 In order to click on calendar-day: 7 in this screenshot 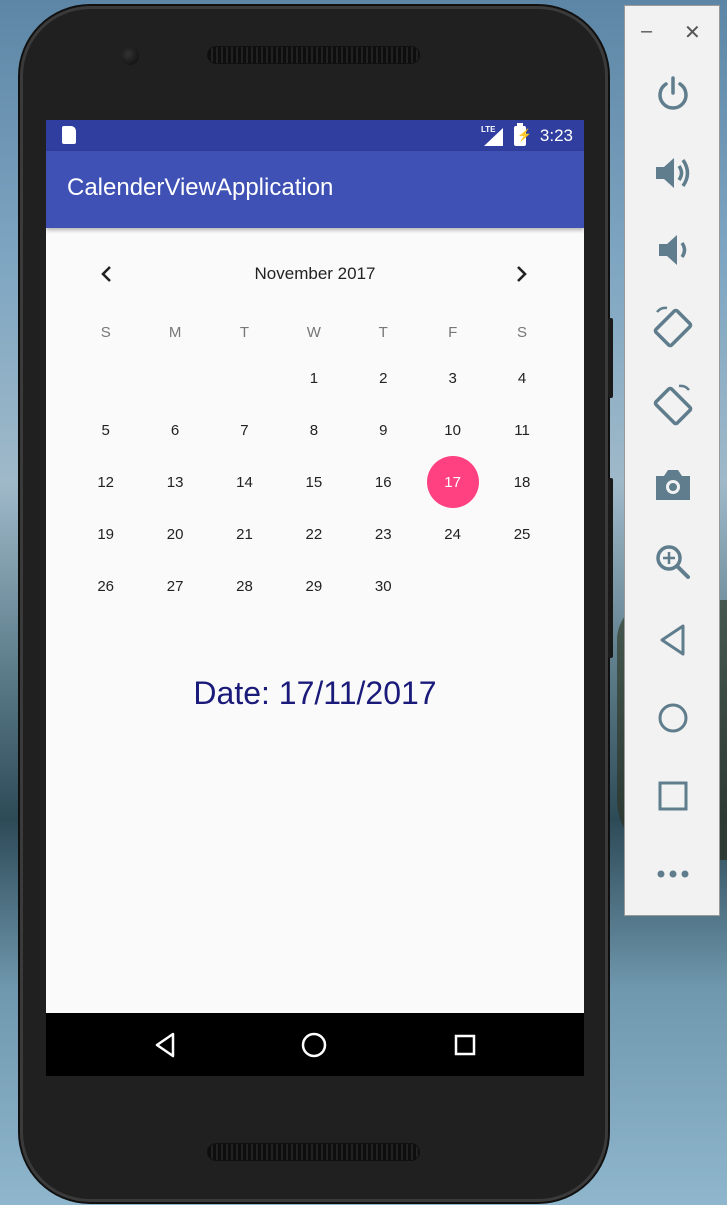, I will do `click(244, 430)`.